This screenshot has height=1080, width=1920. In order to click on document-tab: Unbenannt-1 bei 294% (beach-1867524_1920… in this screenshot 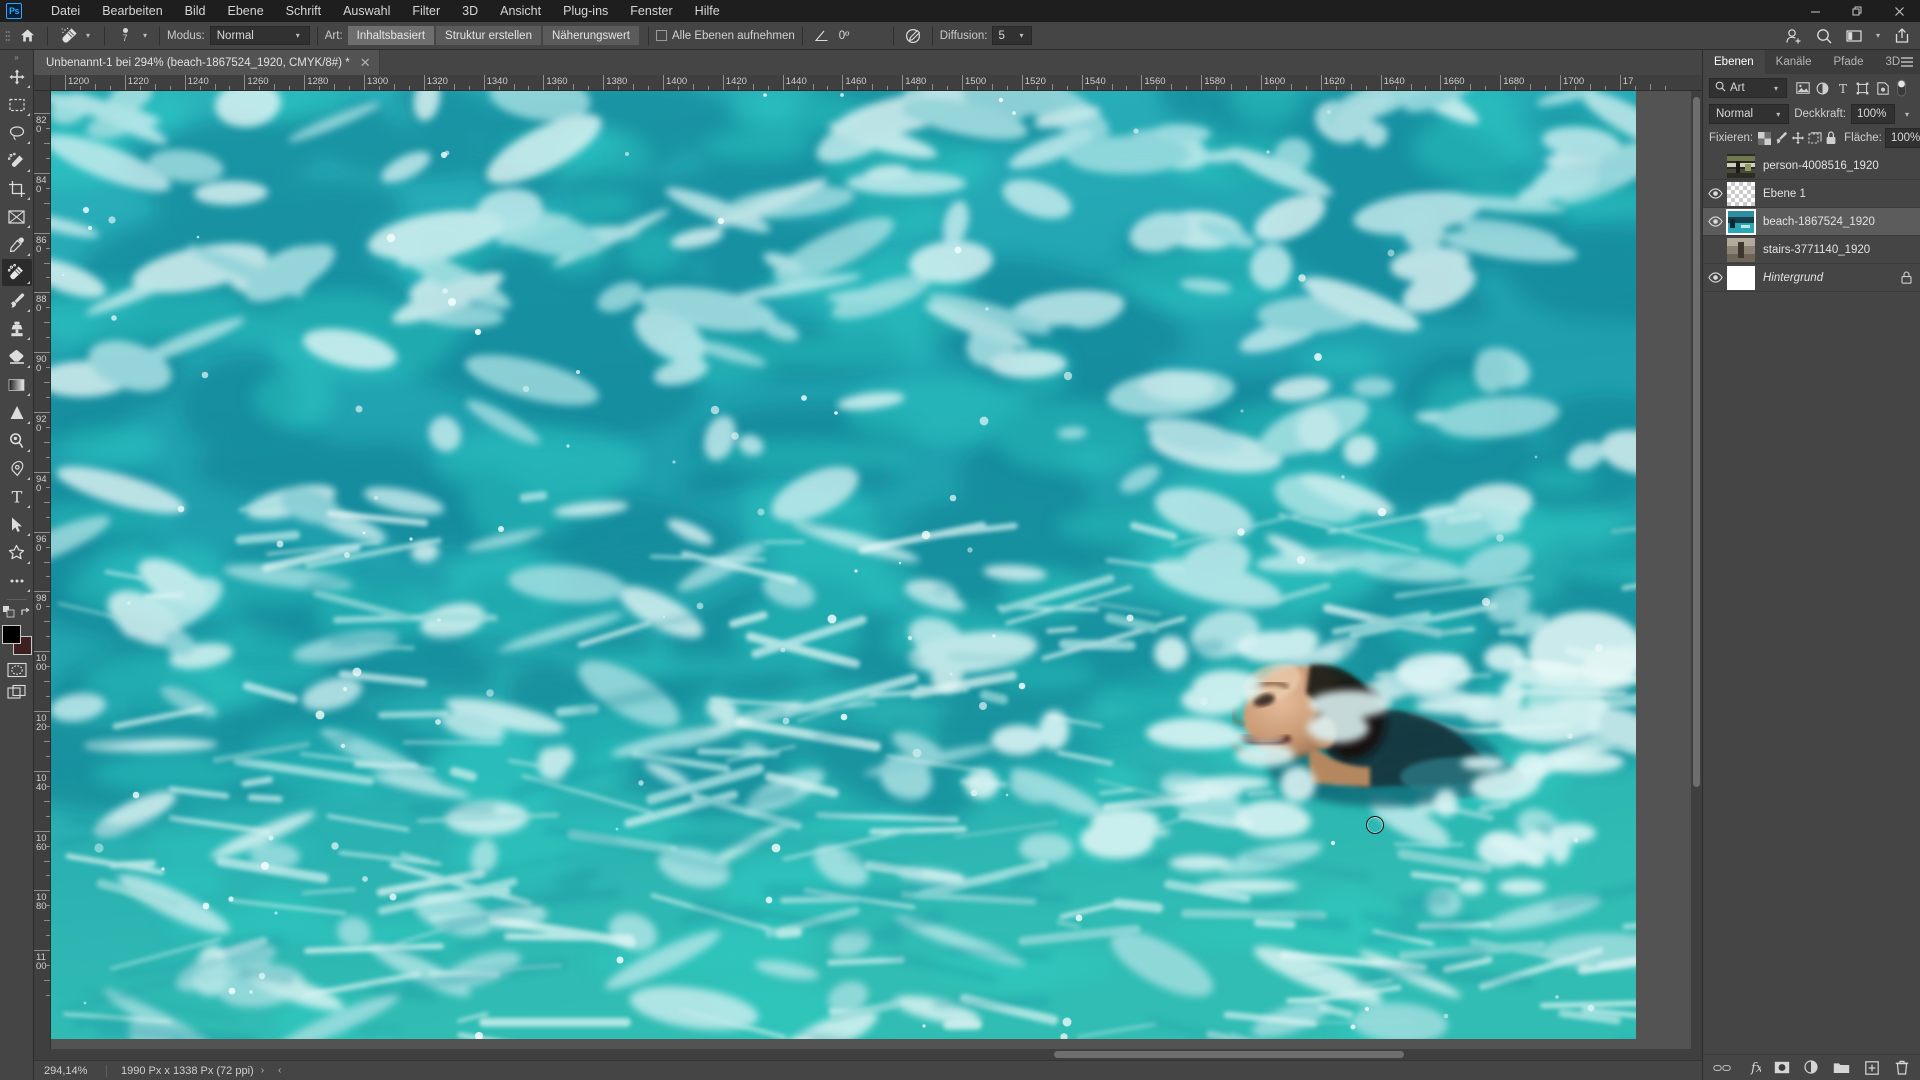, I will do `click(207, 62)`.